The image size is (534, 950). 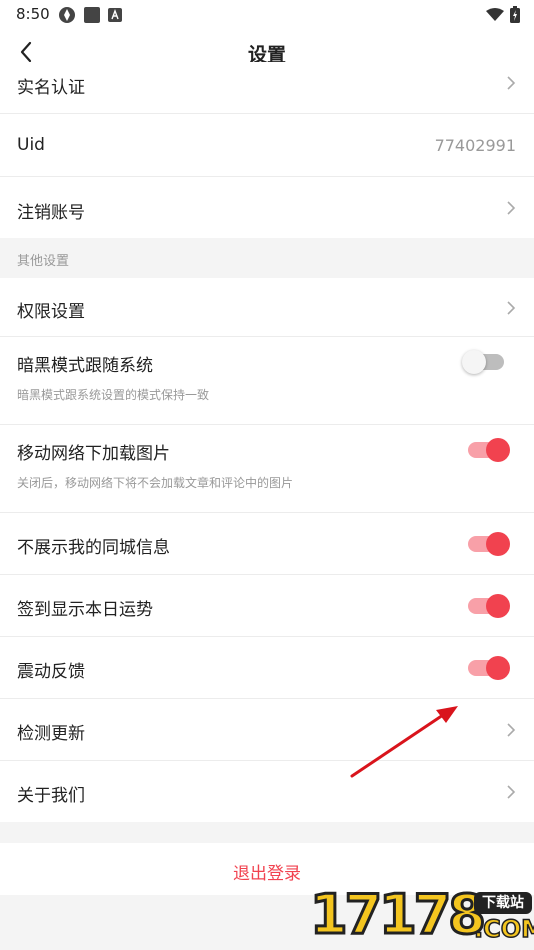 I want to click on row-label: Uid, so click(x=31, y=145).